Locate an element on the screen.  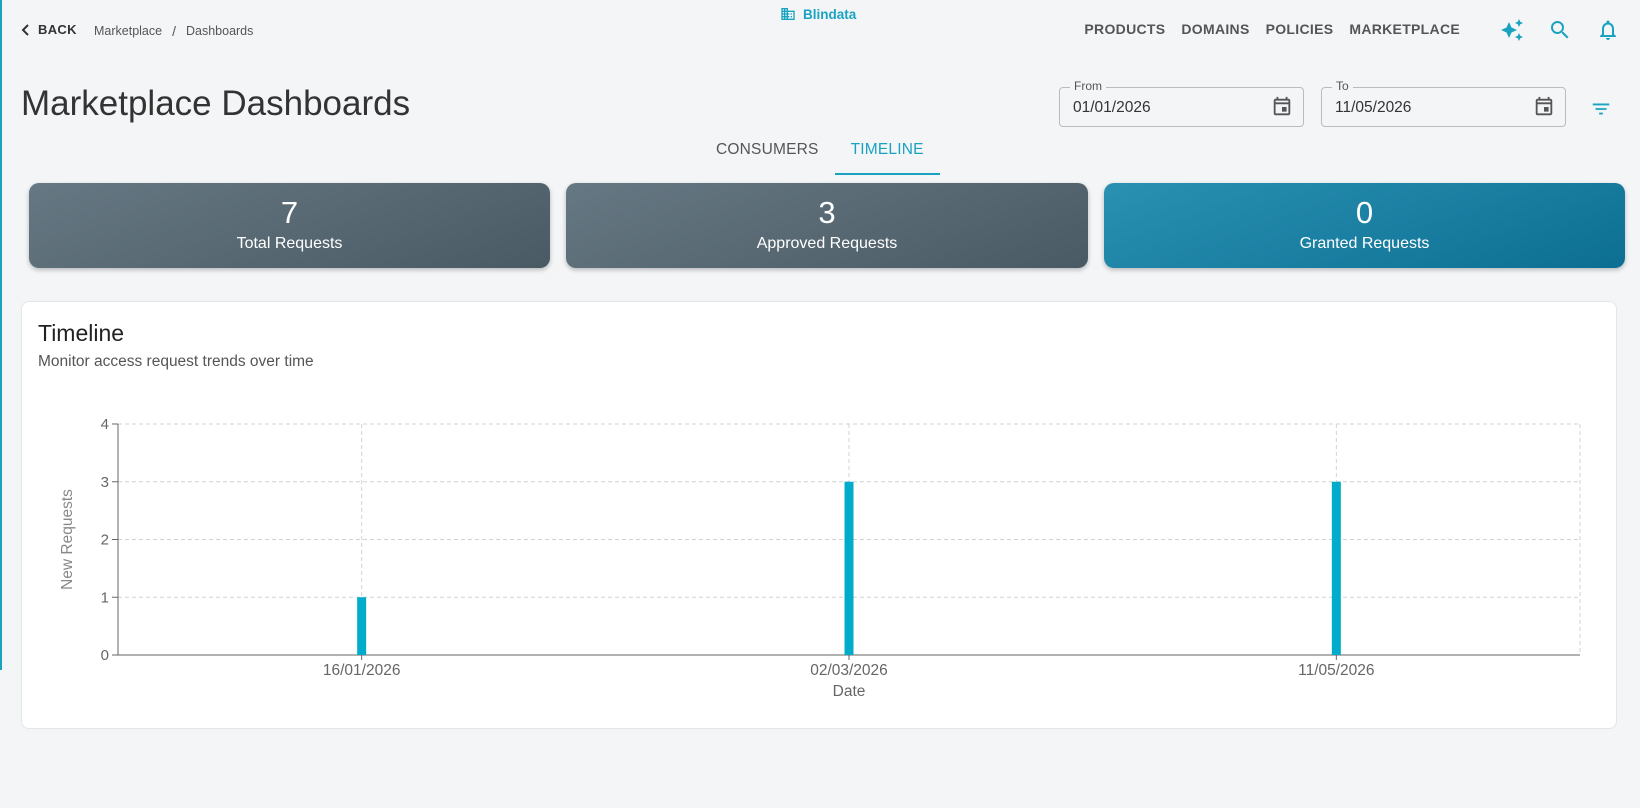
nav-domains: DOMAINS is located at coordinates (1215, 29).